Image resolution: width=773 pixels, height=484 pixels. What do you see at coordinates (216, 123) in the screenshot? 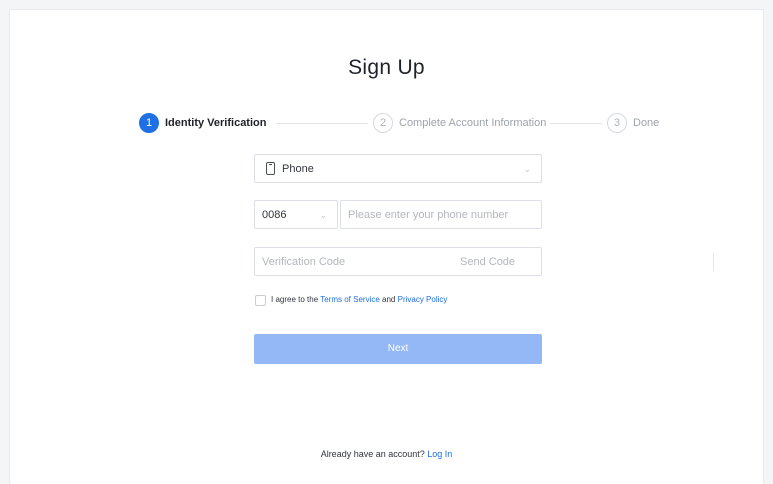
I see `step-1-label: Identity Verification` at bounding box center [216, 123].